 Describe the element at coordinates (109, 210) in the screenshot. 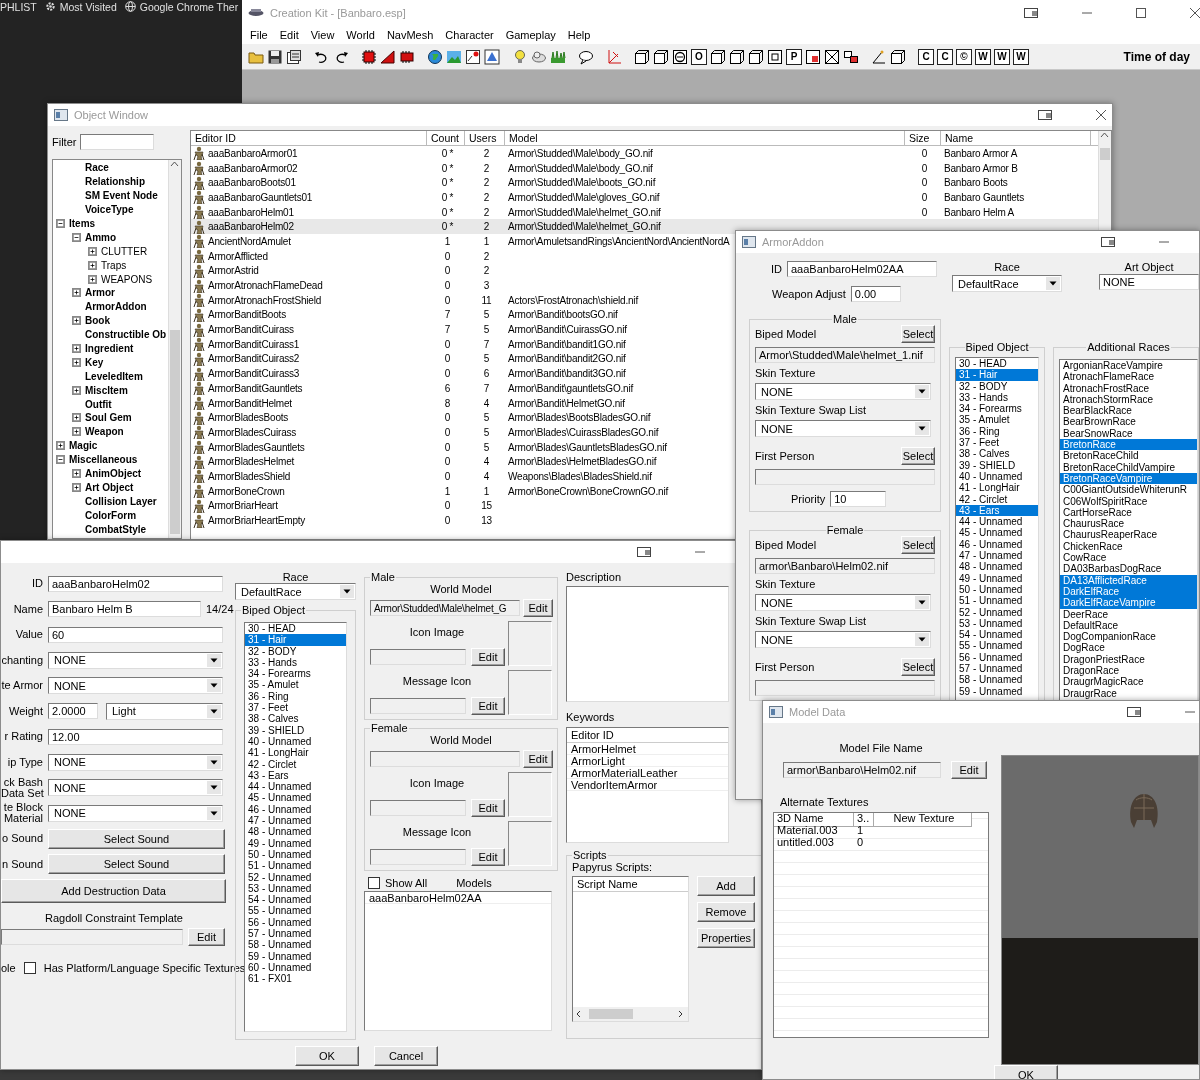

I see `tree-item: VoiceType` at that location.